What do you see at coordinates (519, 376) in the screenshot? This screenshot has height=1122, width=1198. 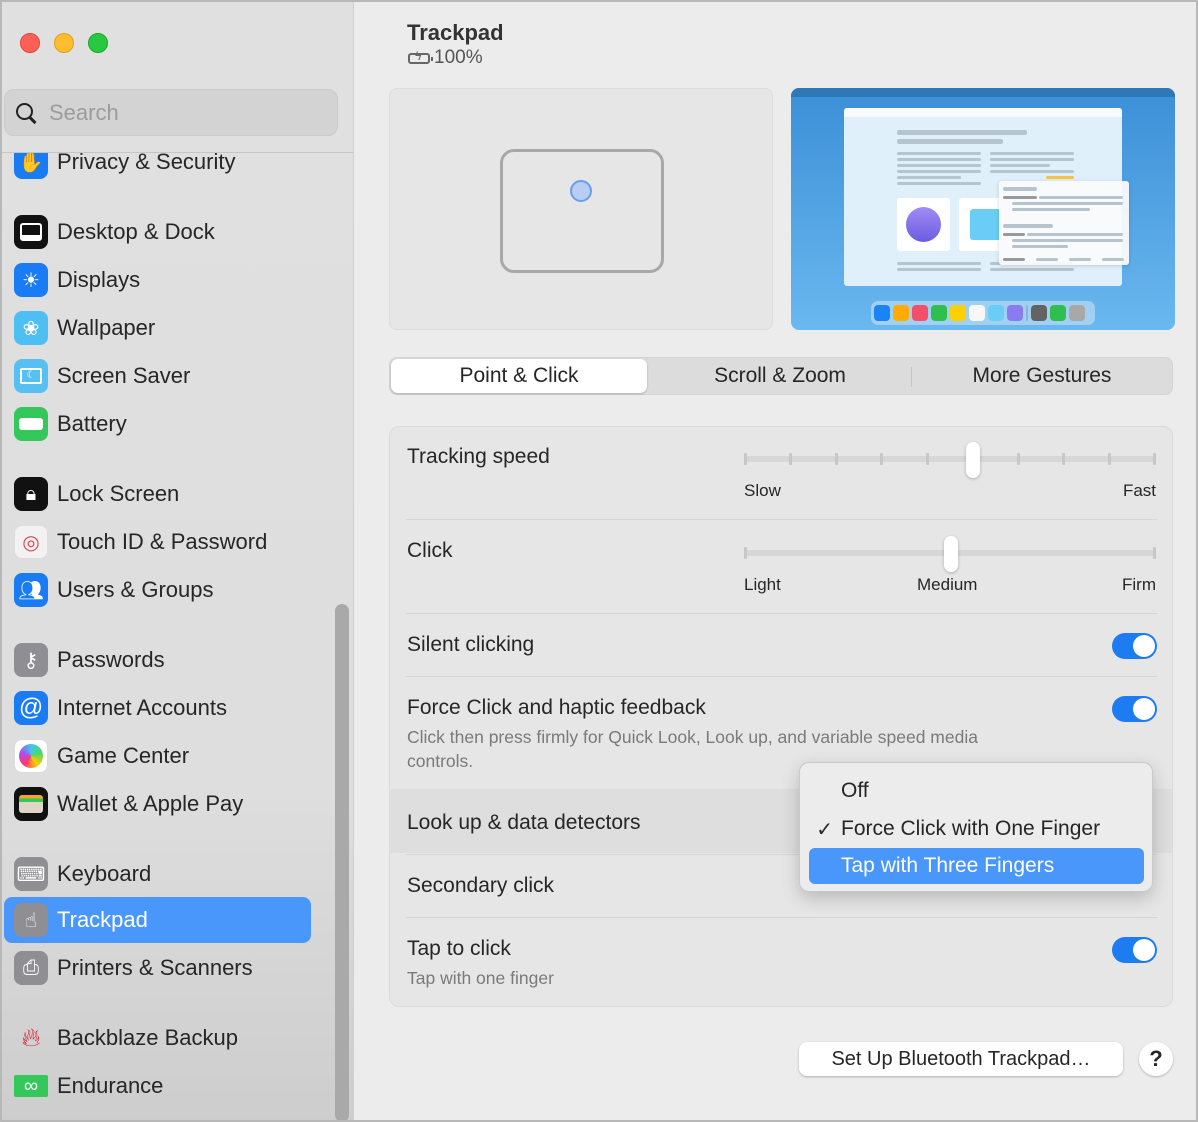 I see `tab-point-click: Point & Click` at bounding box center [519, 376].